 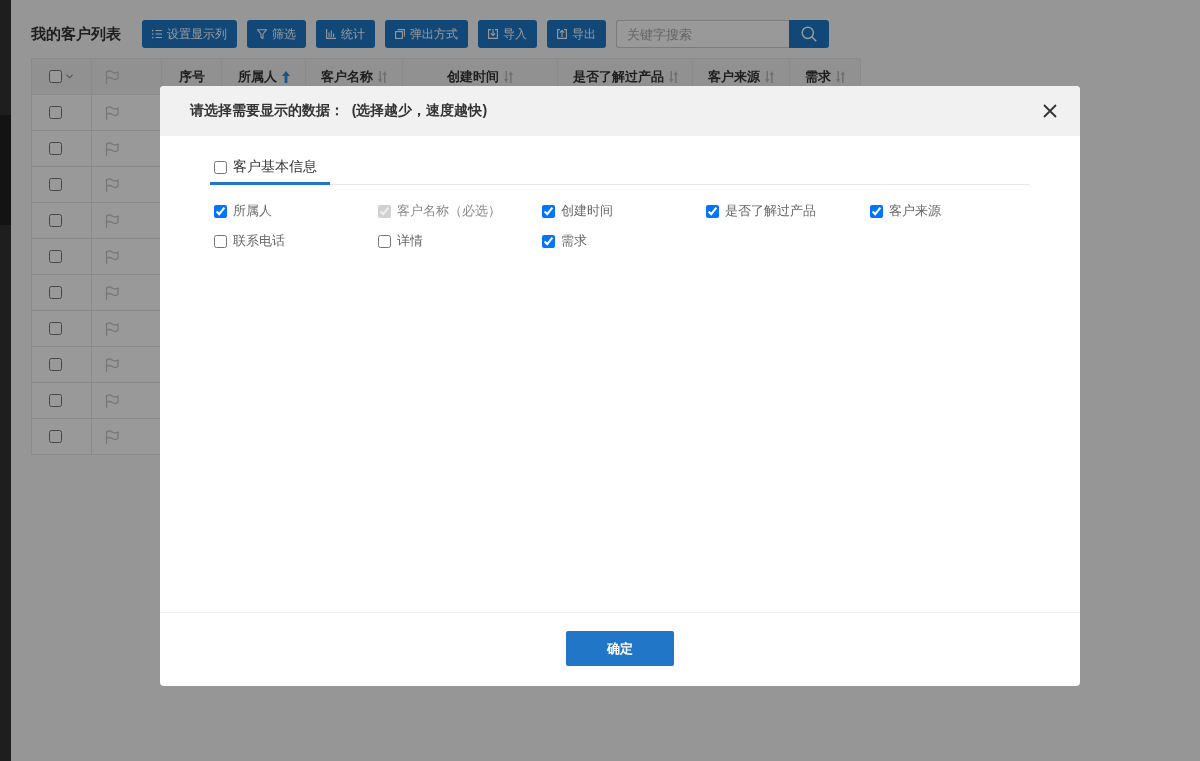 I want to click on upload-icon, so click(x=562, y=34).